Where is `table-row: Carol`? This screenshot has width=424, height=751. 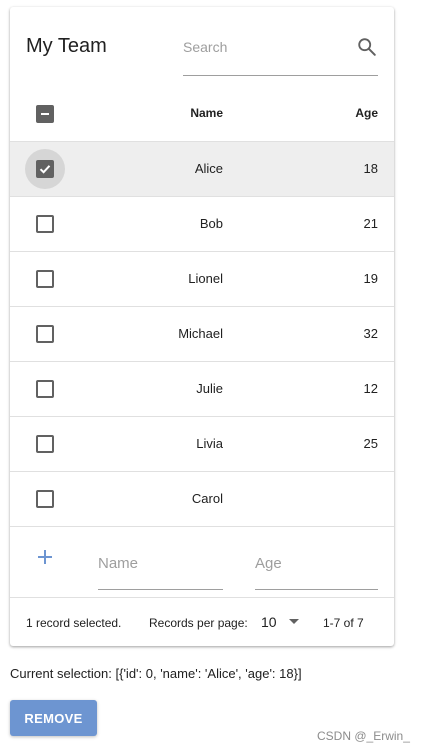 table-row: Carol is located at coordinates (202, 499).